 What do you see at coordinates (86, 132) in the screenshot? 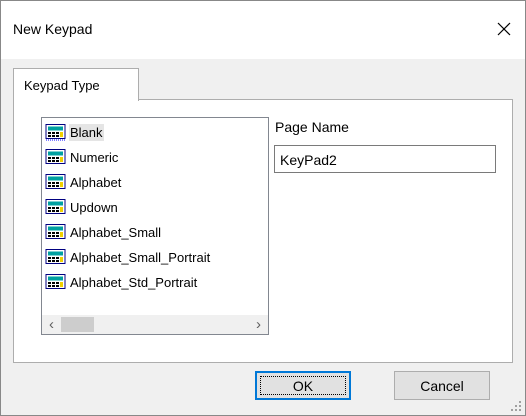
I see `list-item-label: Blank` at bounding box center [86, 132].